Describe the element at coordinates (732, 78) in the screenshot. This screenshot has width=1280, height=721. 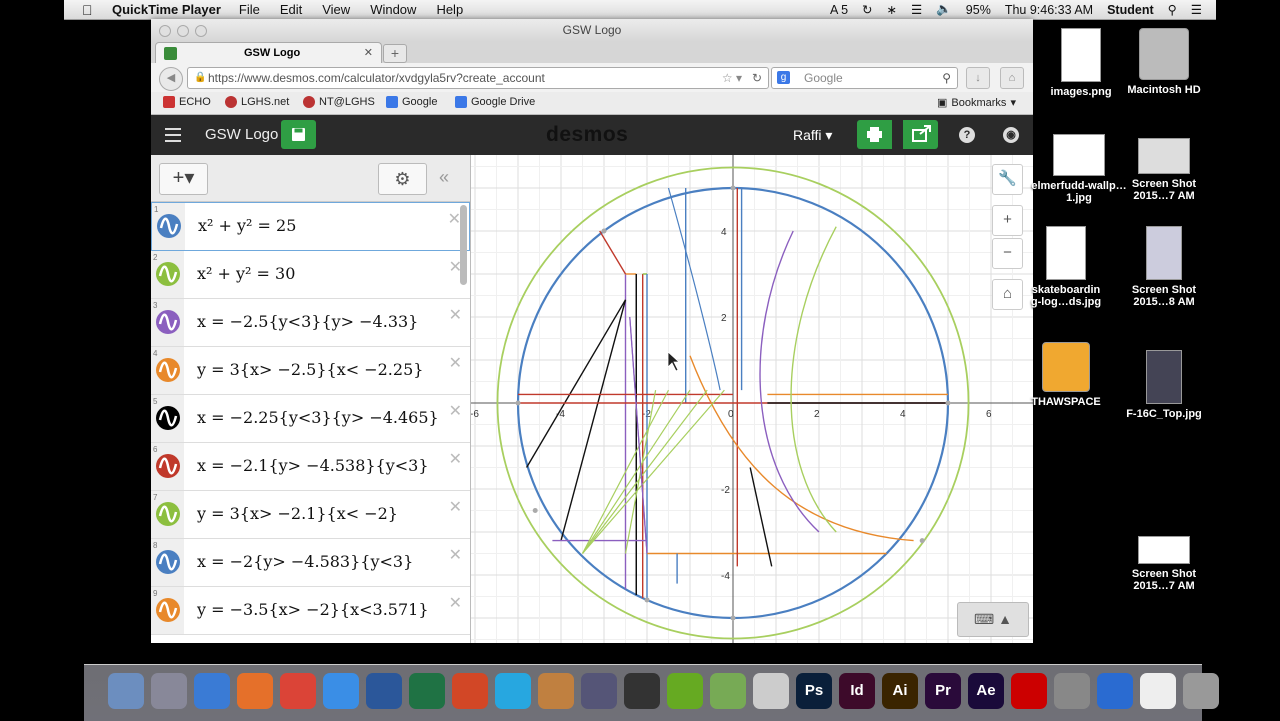
I see `bookmark-star-icon: ☆ ▾` at that location.